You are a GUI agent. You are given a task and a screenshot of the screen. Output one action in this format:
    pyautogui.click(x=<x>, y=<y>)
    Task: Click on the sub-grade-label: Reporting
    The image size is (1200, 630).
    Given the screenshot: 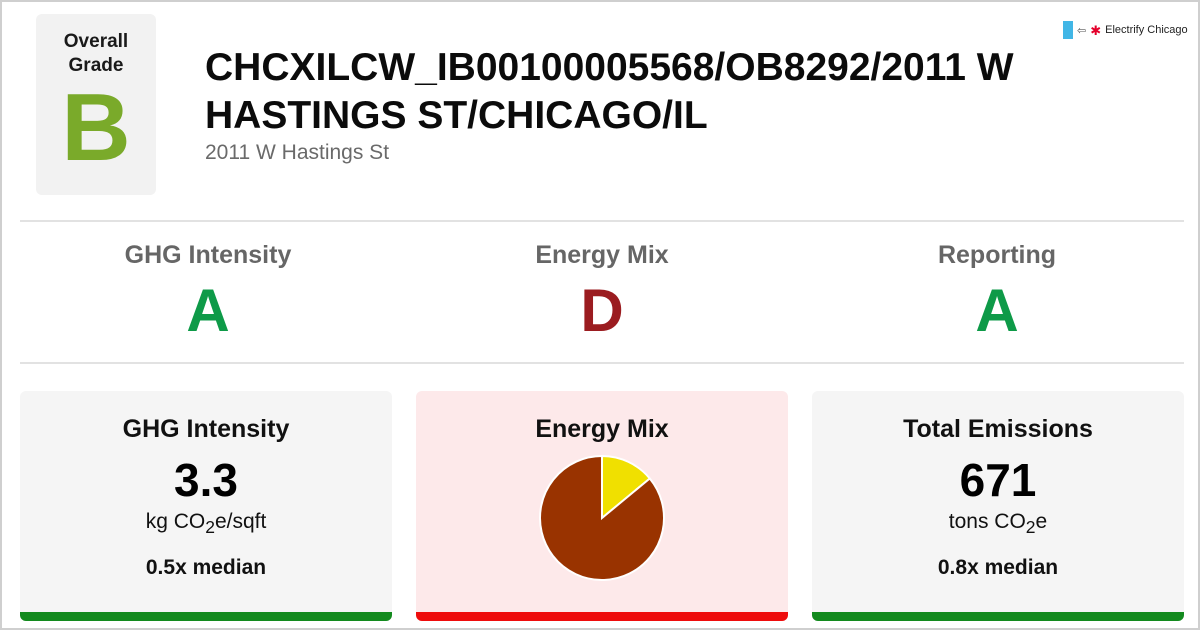 What is the action you would take?
    pyautogui.click(x=997, y=255)
    